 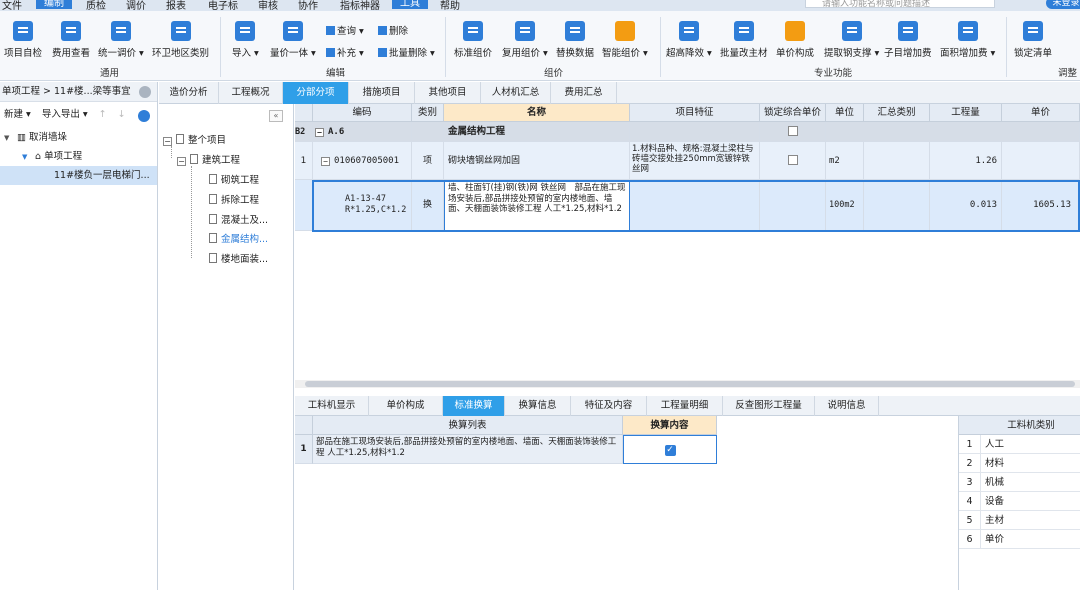 I want to click on checkbox-checked-icon: ✓, so click(x=670, y=450).